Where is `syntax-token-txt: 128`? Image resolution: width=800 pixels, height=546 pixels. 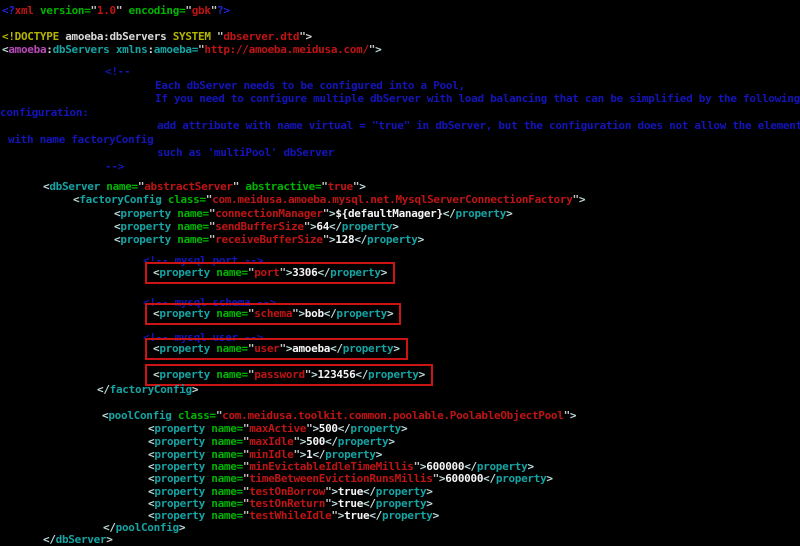 syntax-token-txt: 128 is located at coordinates (345, 239).